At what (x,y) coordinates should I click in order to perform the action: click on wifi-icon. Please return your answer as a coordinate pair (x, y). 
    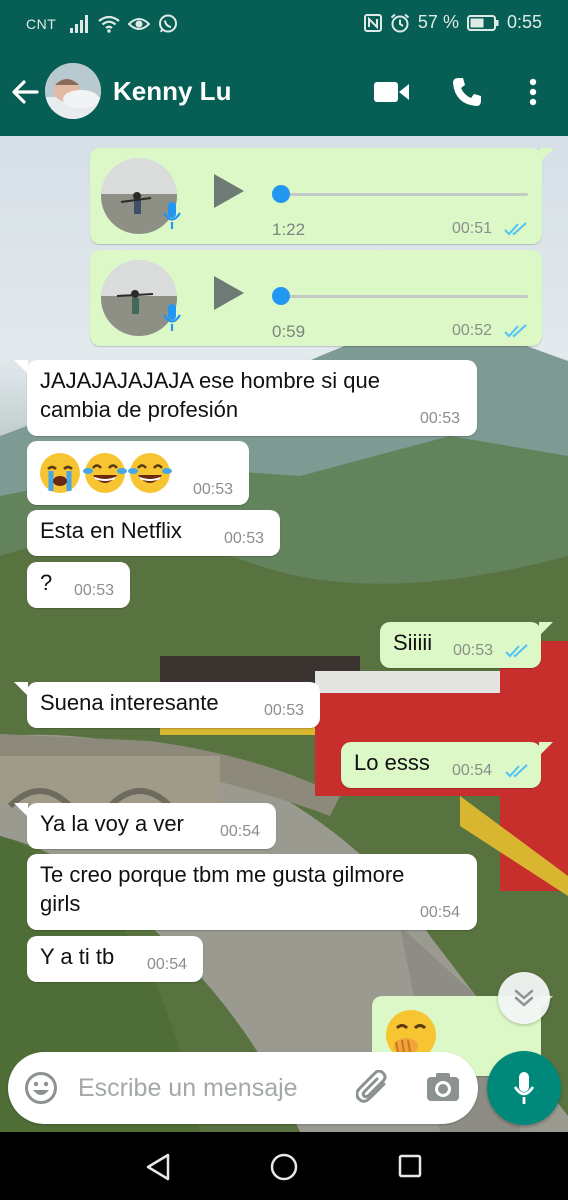
    Looking at the image, I should click on (109, 24).